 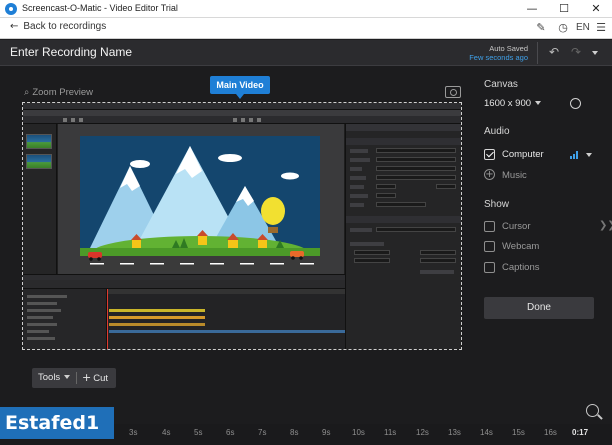 I want to click on recorded-scene-list, so click(x=40, y=199).